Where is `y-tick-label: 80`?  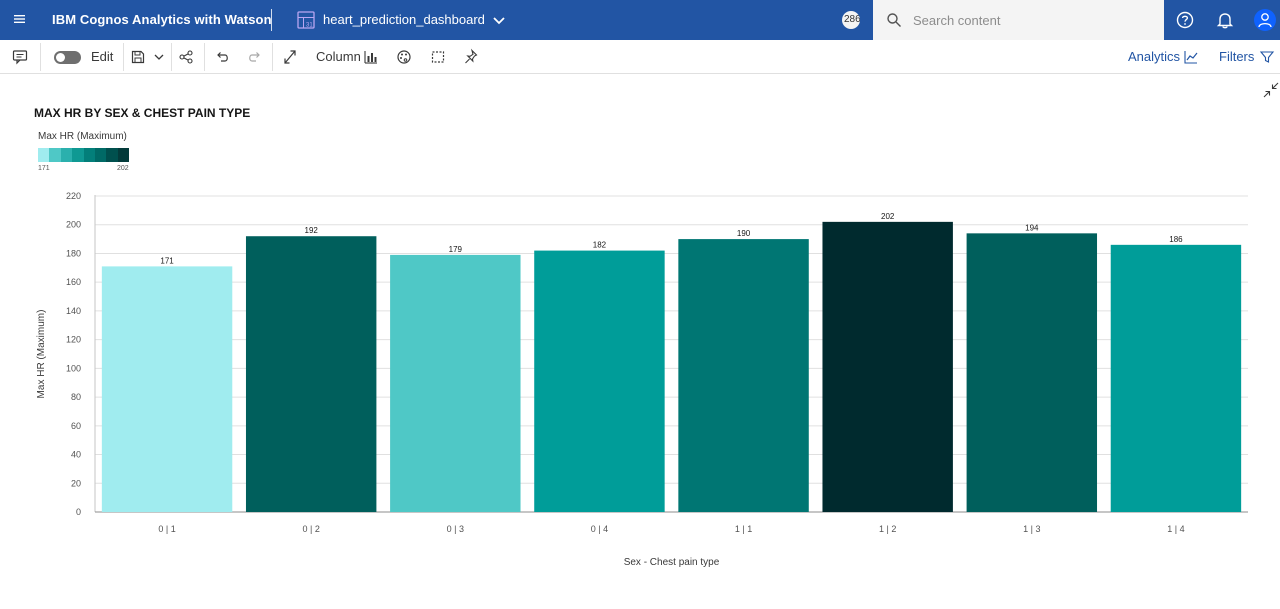
y-tick-label: 80 is located at coordinates (76, 397).